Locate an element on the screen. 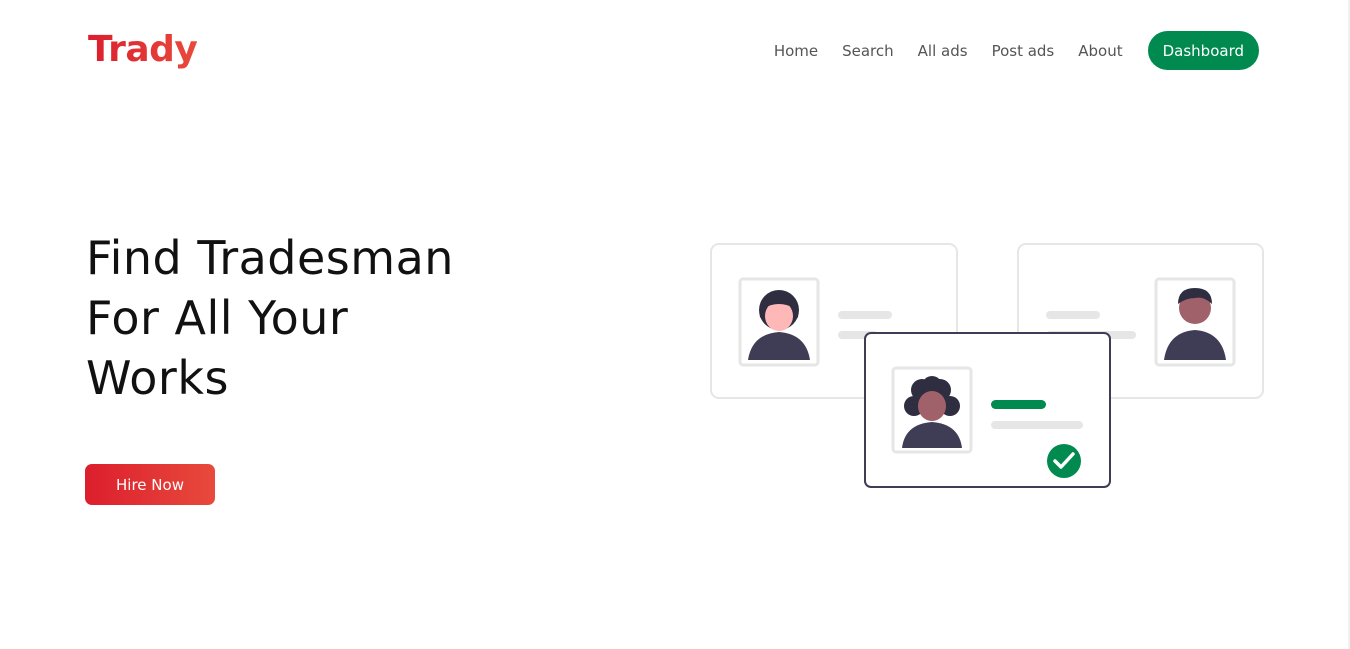  brand-logo: Trady is located at coordinates (143, 50).